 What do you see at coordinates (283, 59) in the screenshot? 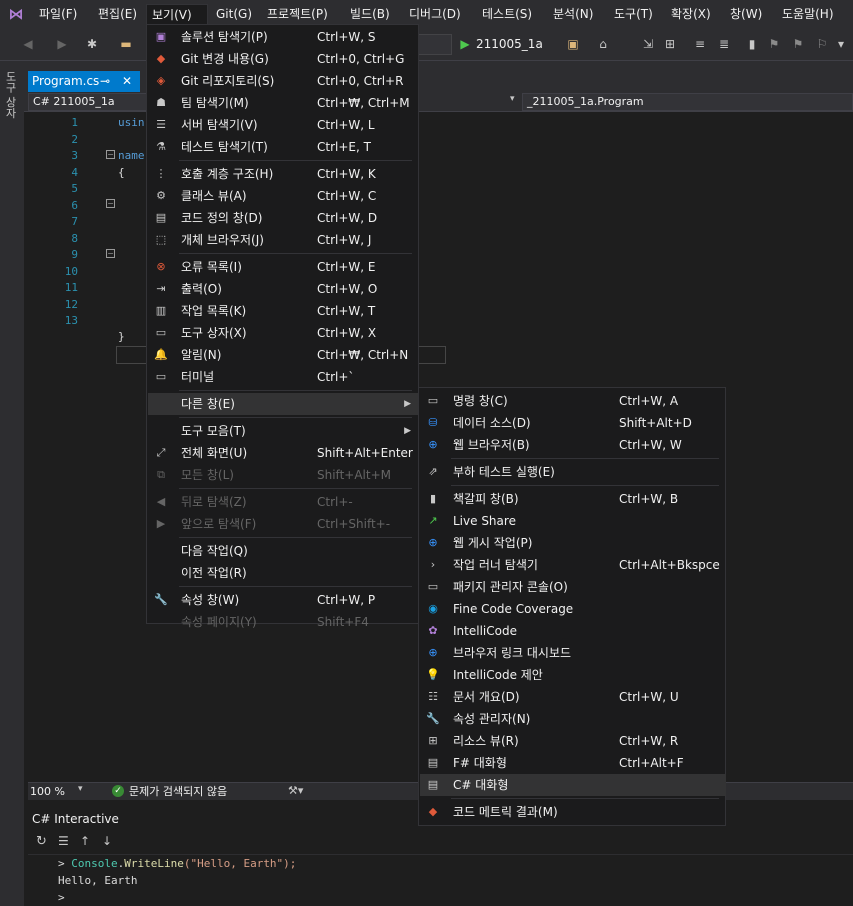
I see `menu-item-git-changes: ◆ Git 변경 내용(G) Ctrl+0, Ctrl+G` at bounding box center [283, 59].